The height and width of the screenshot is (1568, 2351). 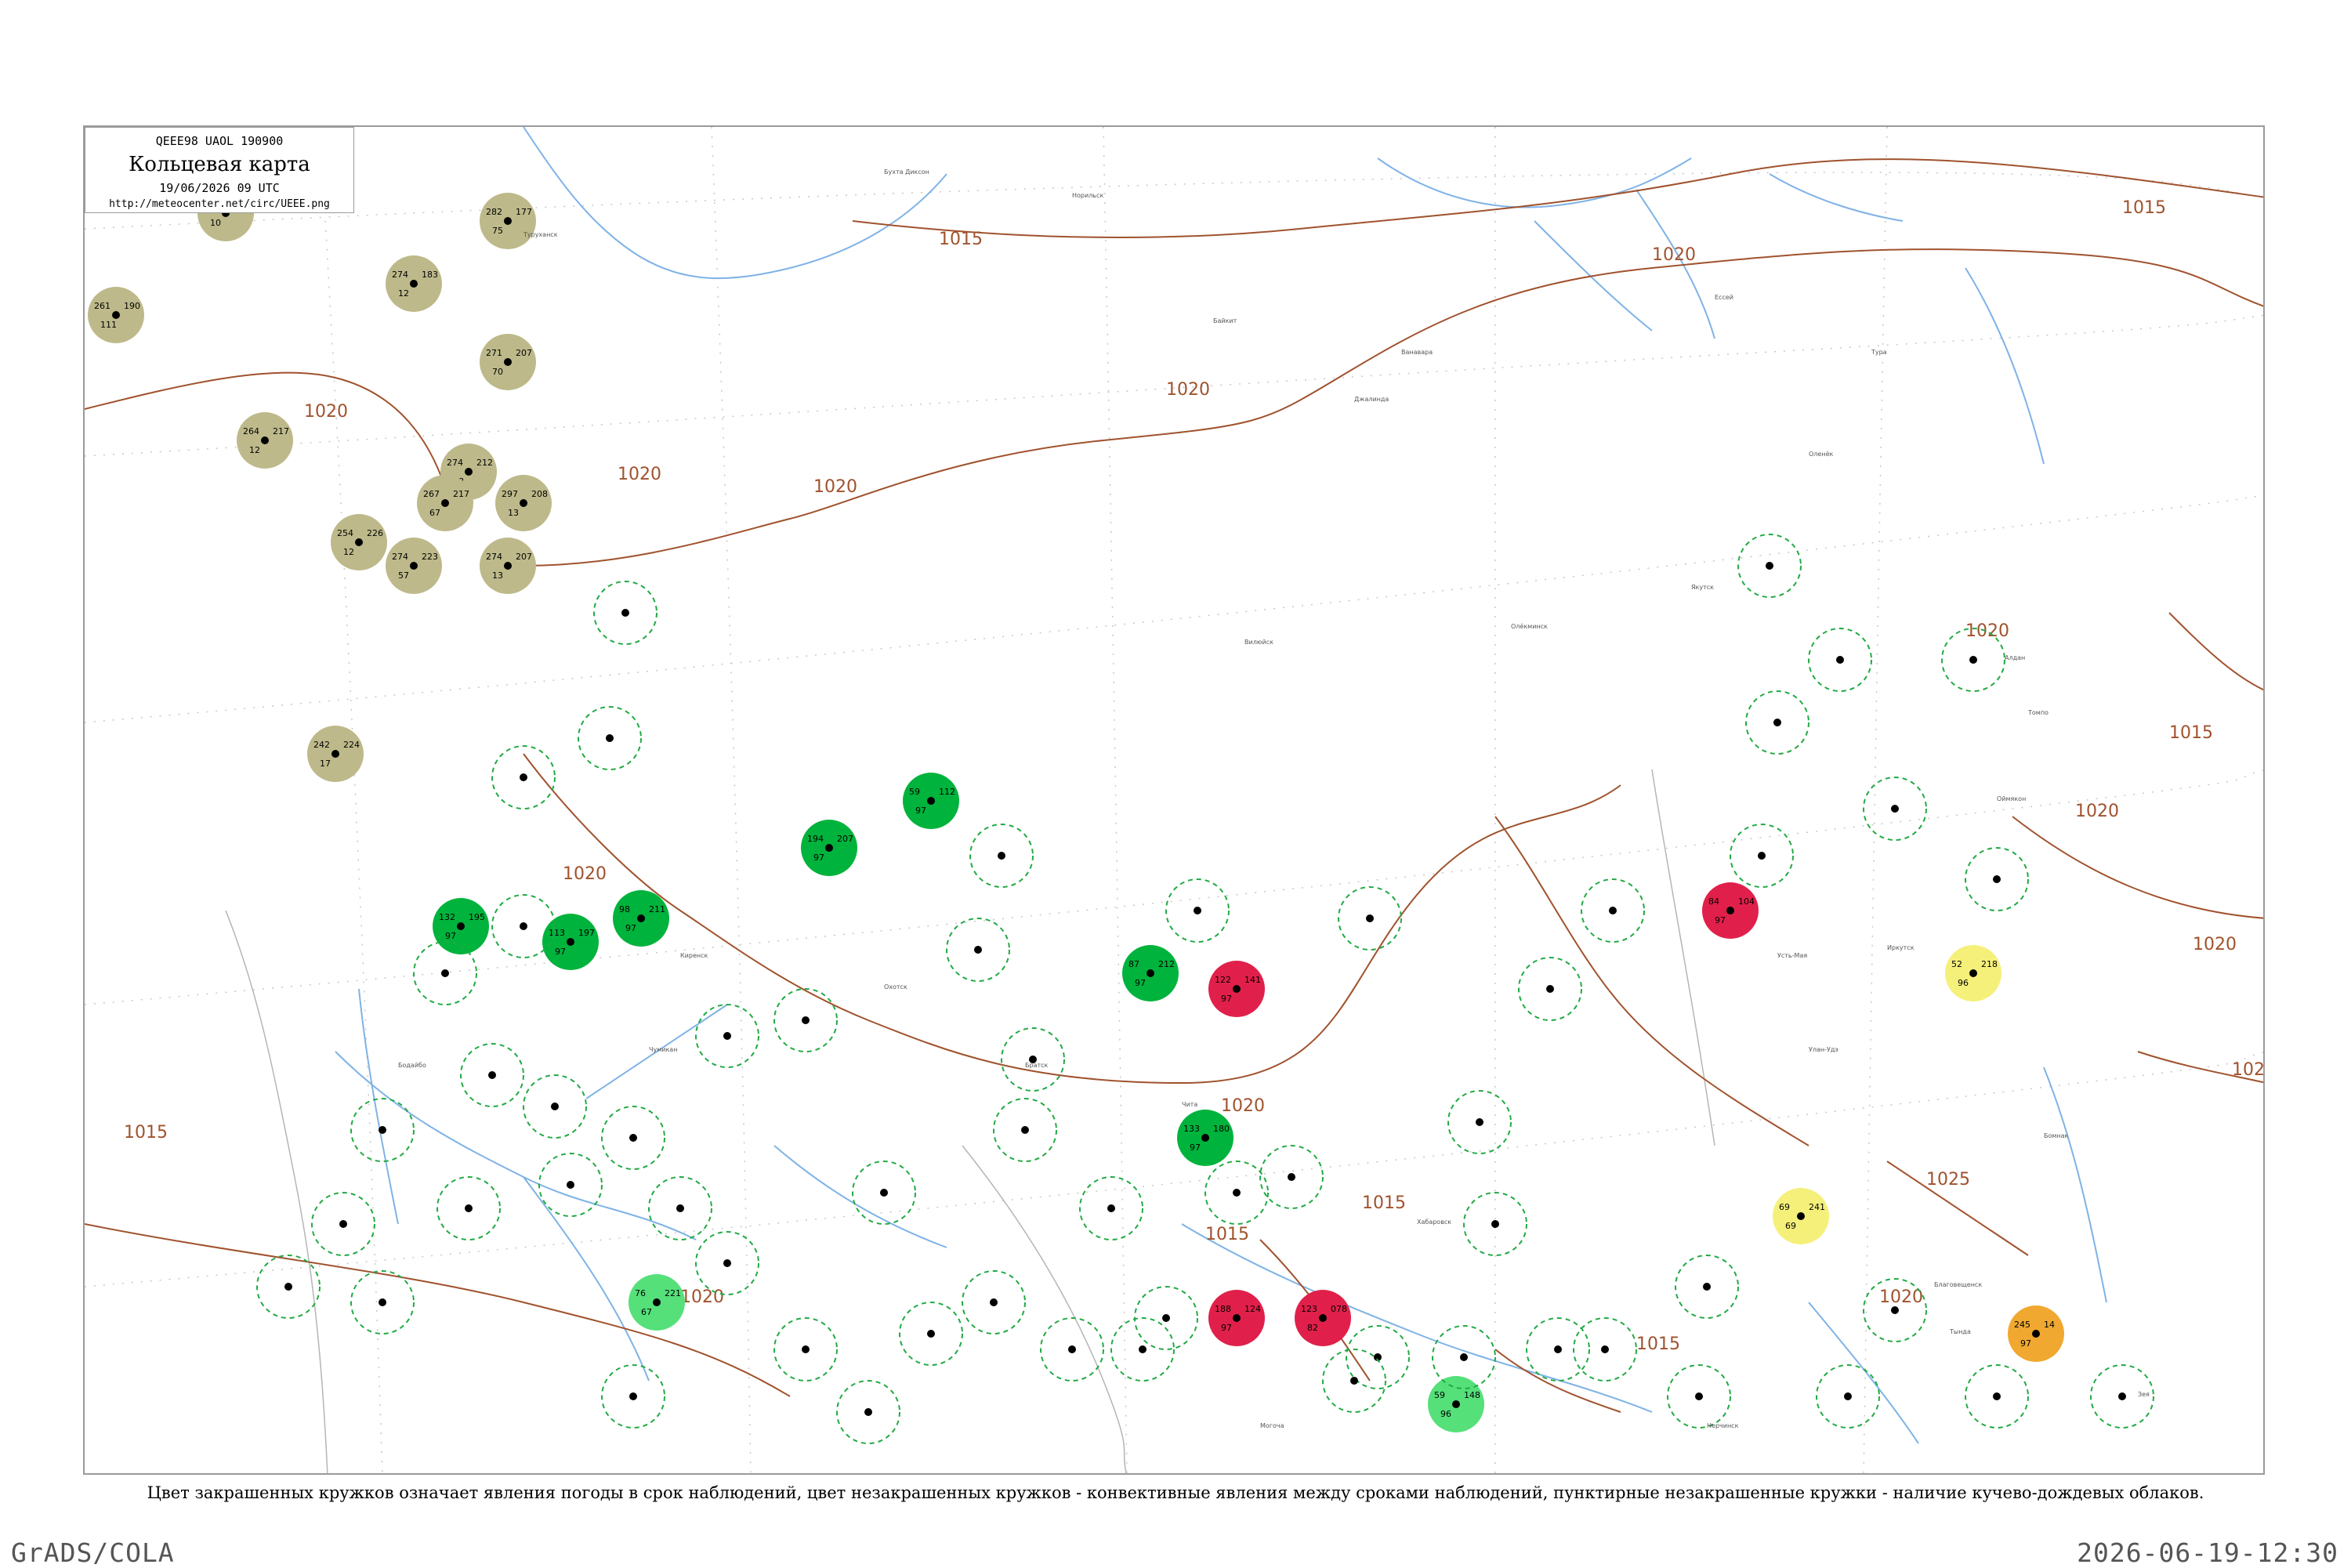 I want to click on station-marker: 59 112 97, so click(x=931, y=801).